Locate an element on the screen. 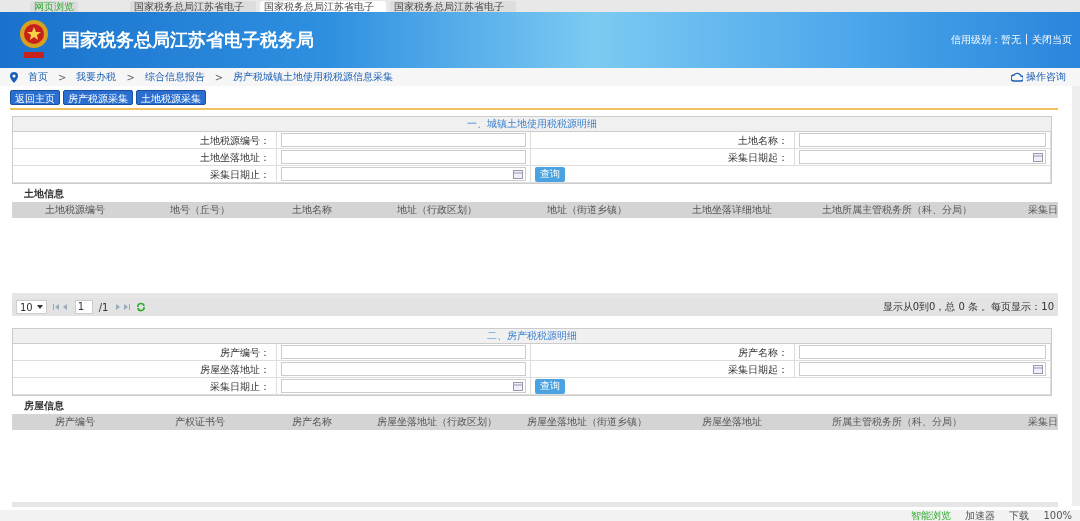 This screenshot has width=1080, height=521. section-title: 一、城镇土地使用税税源明细 is located at coordinates (532, 124).